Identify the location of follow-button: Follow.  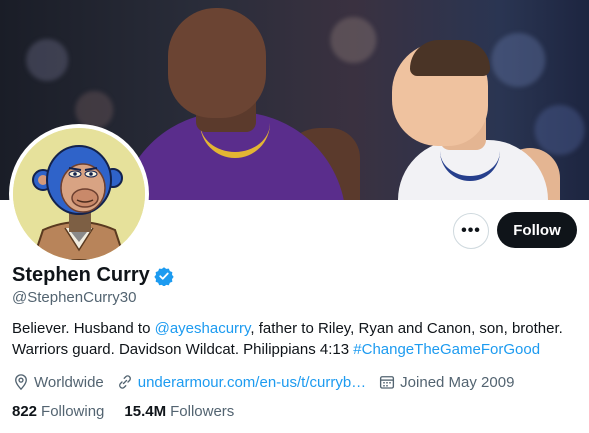
(537, 230).